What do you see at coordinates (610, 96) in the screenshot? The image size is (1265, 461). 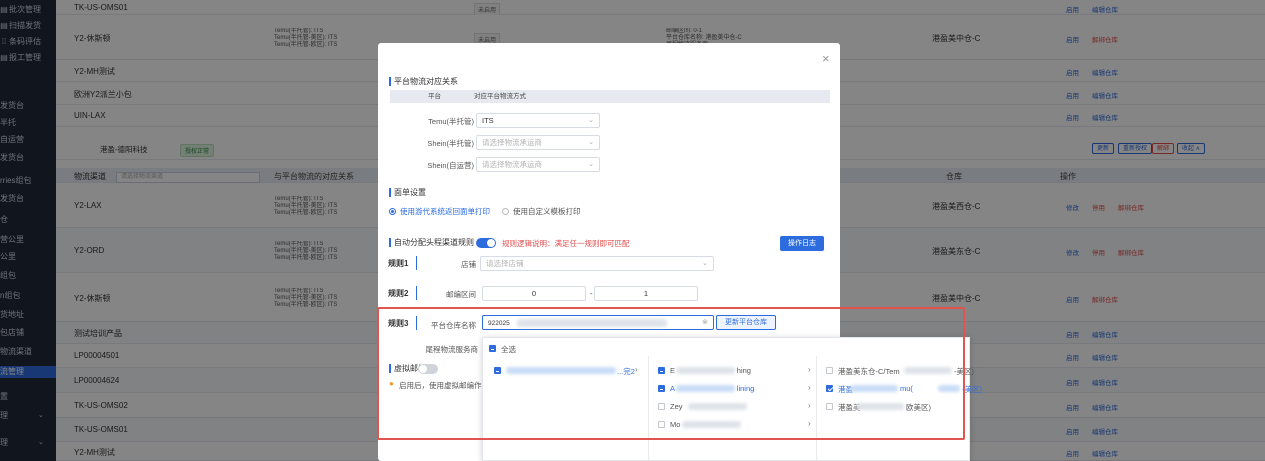 I see `mapping-table-header: 平台 对应平台物流方式` at bounding box center [610, 96].